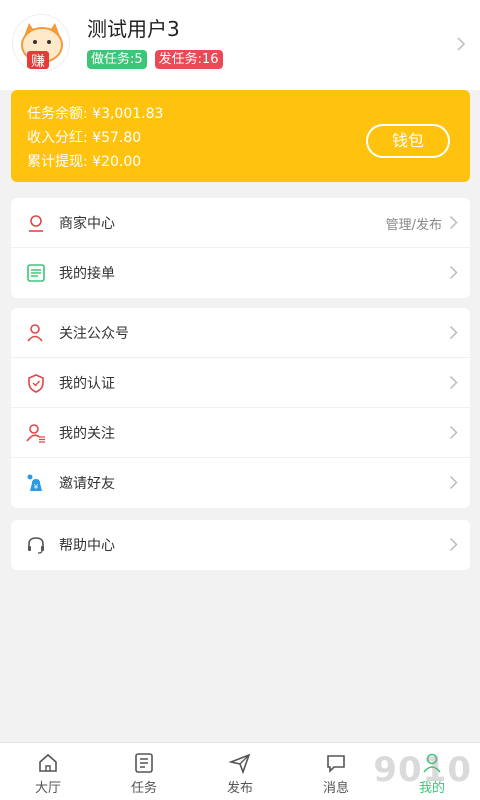 This screenshot has height=800, width=480. I want to click on menu-item-follow-account: 关注公众号, so click(240, 333).